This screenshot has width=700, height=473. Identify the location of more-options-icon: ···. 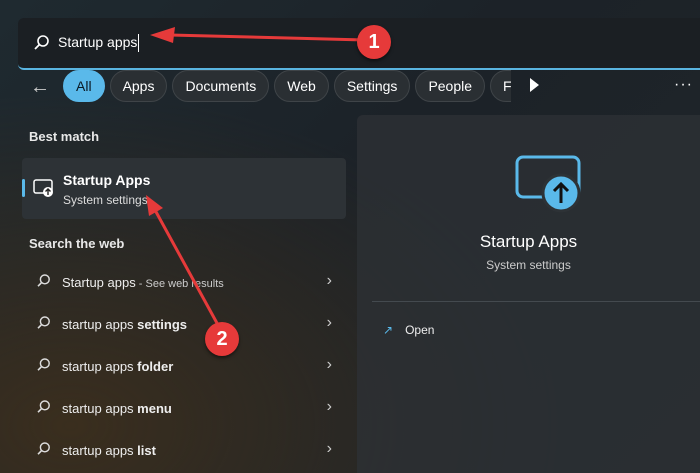
(683, 85).